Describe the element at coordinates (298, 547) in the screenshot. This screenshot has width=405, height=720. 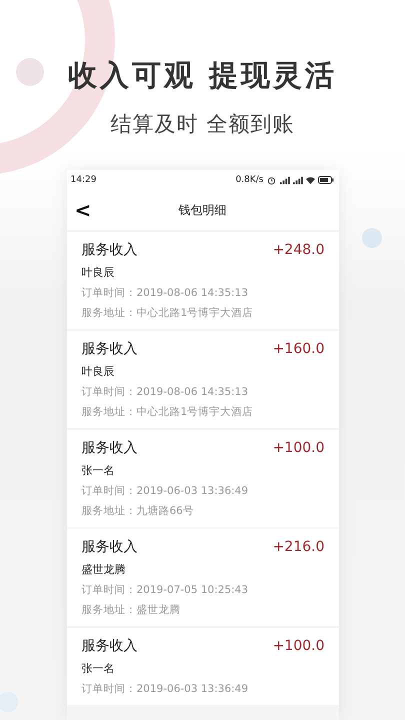
I see `record-amount: +216.0` at that location.